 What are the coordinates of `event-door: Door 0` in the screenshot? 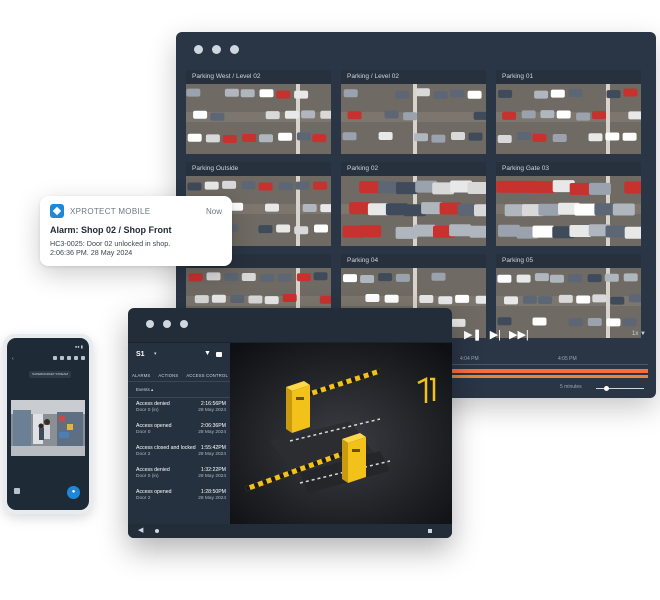 It's located at (143, 432).